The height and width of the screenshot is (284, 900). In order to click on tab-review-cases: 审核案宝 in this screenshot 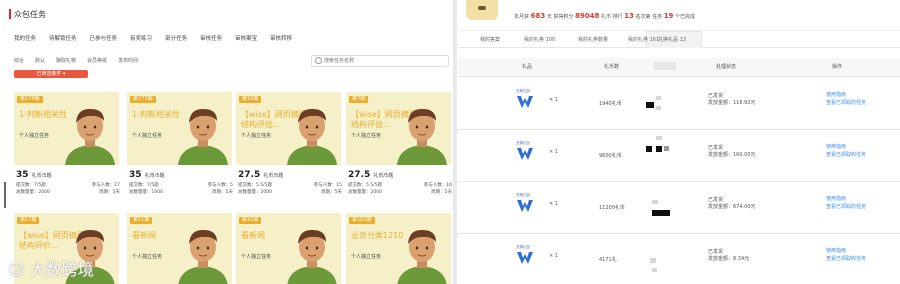, I will do `click(246, 38)`.